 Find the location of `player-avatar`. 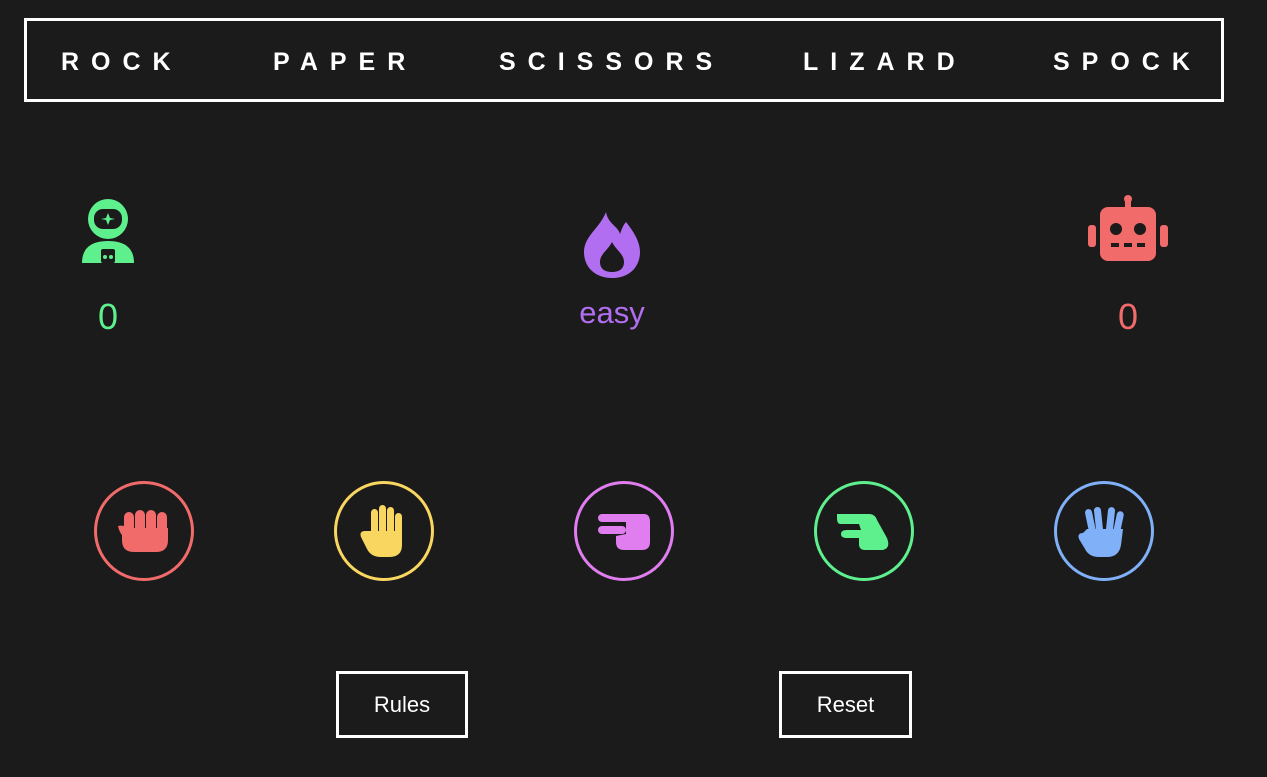

player-avatar is located at coordinates (108, 230).